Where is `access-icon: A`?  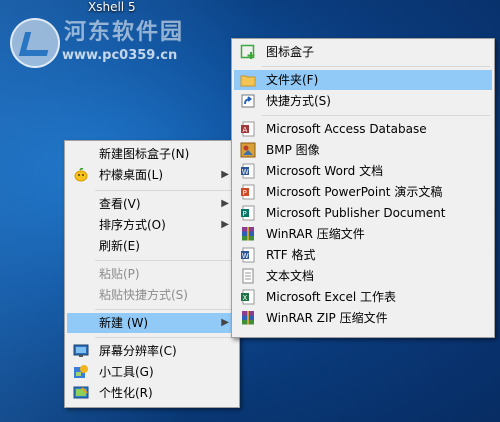
access-icon: A is located at coordinates (248, 129).